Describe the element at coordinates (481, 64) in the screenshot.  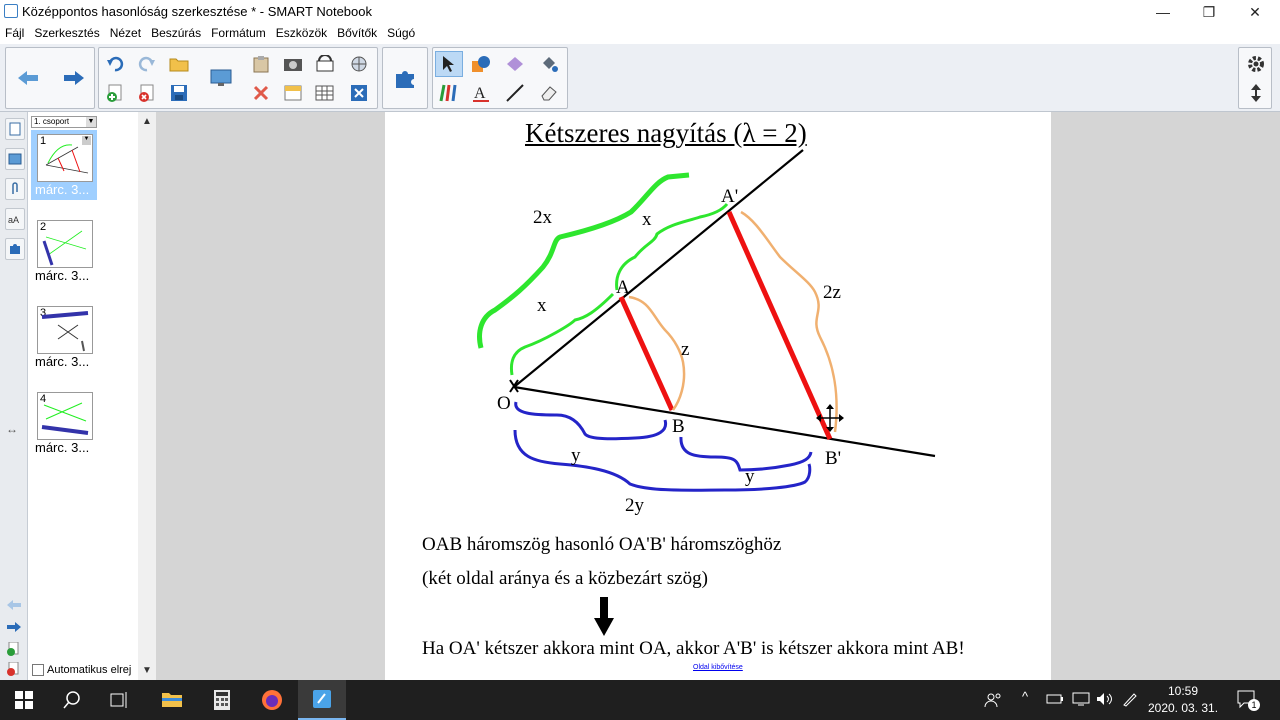
I see `shapes-tool-button` at that location.